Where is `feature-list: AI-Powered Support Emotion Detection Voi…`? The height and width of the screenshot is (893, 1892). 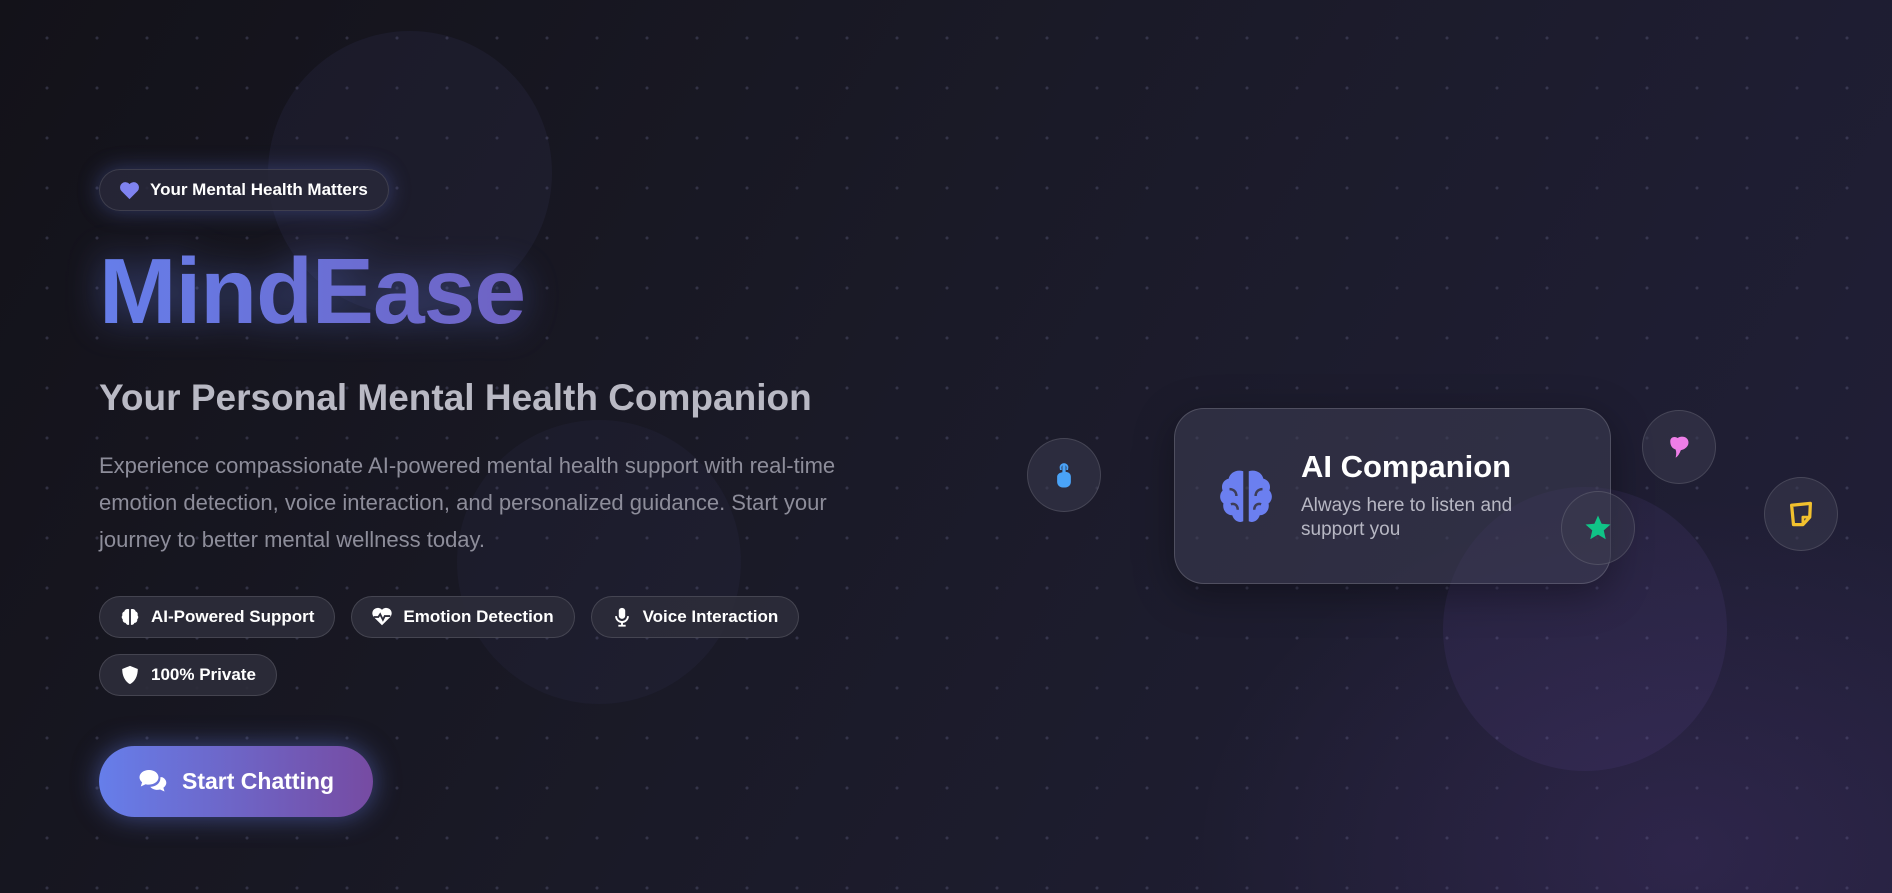
feature-list: AI-Powered Support Emotion Detection Voi… is located at coordinates (479, 645).